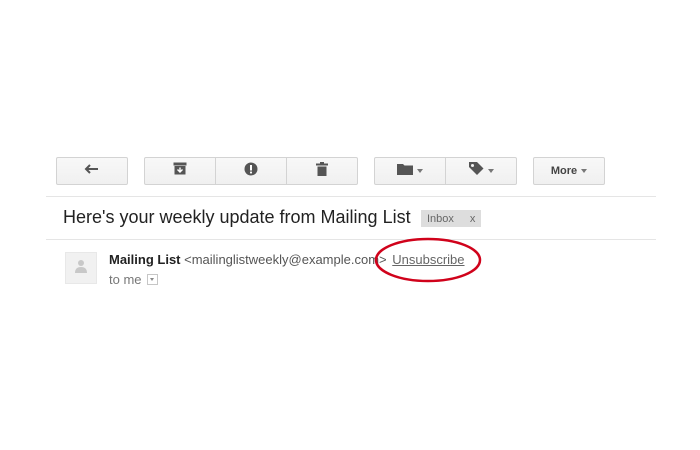 The height and width of the screenshot is (450, 700). I want to click on sender-name: Mailing List, so click(145, 259).